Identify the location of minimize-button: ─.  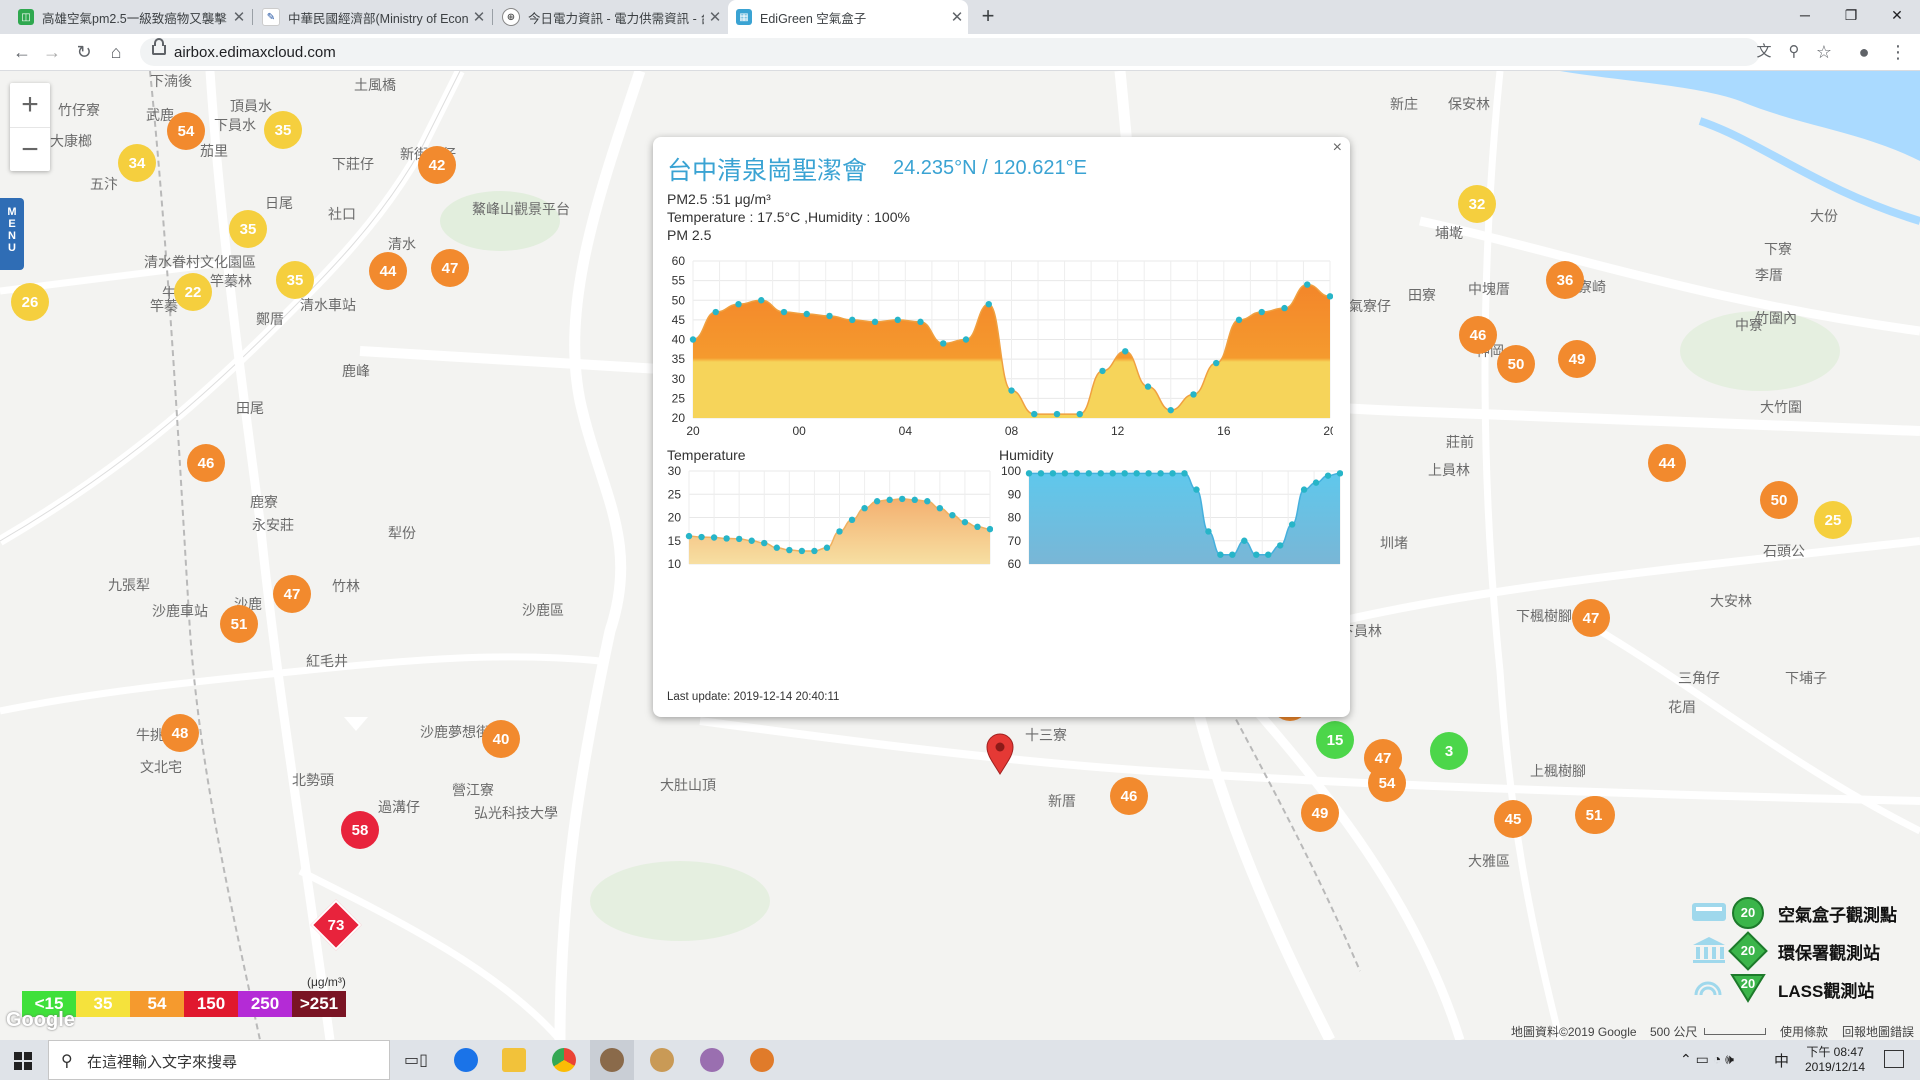
(1805, 15).